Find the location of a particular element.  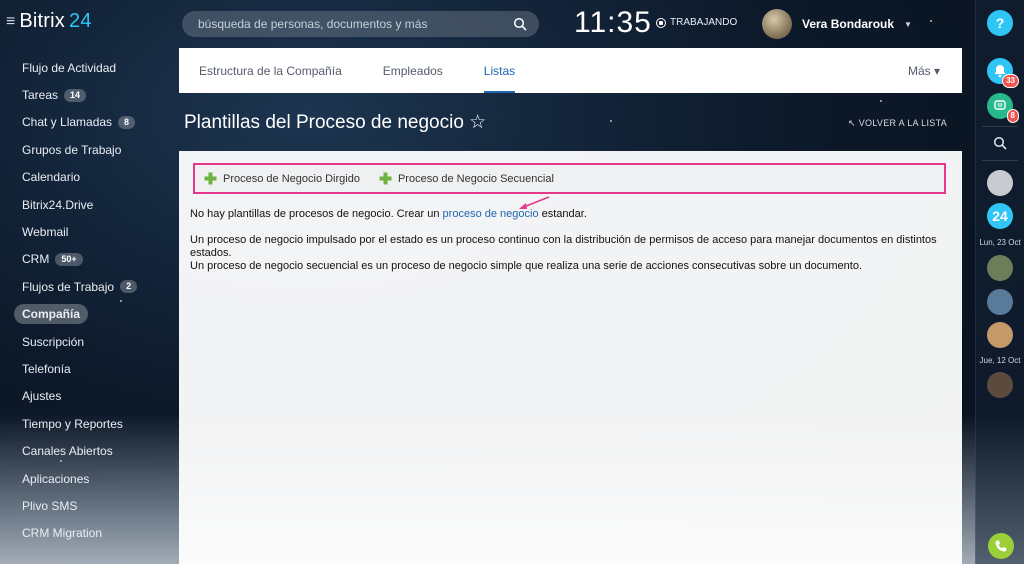

sidebar-item-badge: 8 is located at coordinates (127, 122).